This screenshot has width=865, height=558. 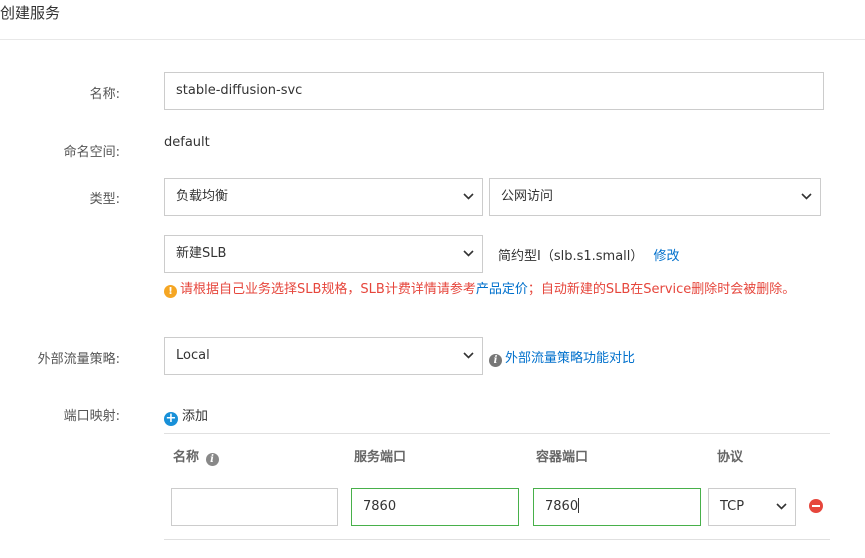 What do you see at coordinates (497, 539) in the screenshot?
I see `table-divider-bottom` at bounding box center [497, 539].